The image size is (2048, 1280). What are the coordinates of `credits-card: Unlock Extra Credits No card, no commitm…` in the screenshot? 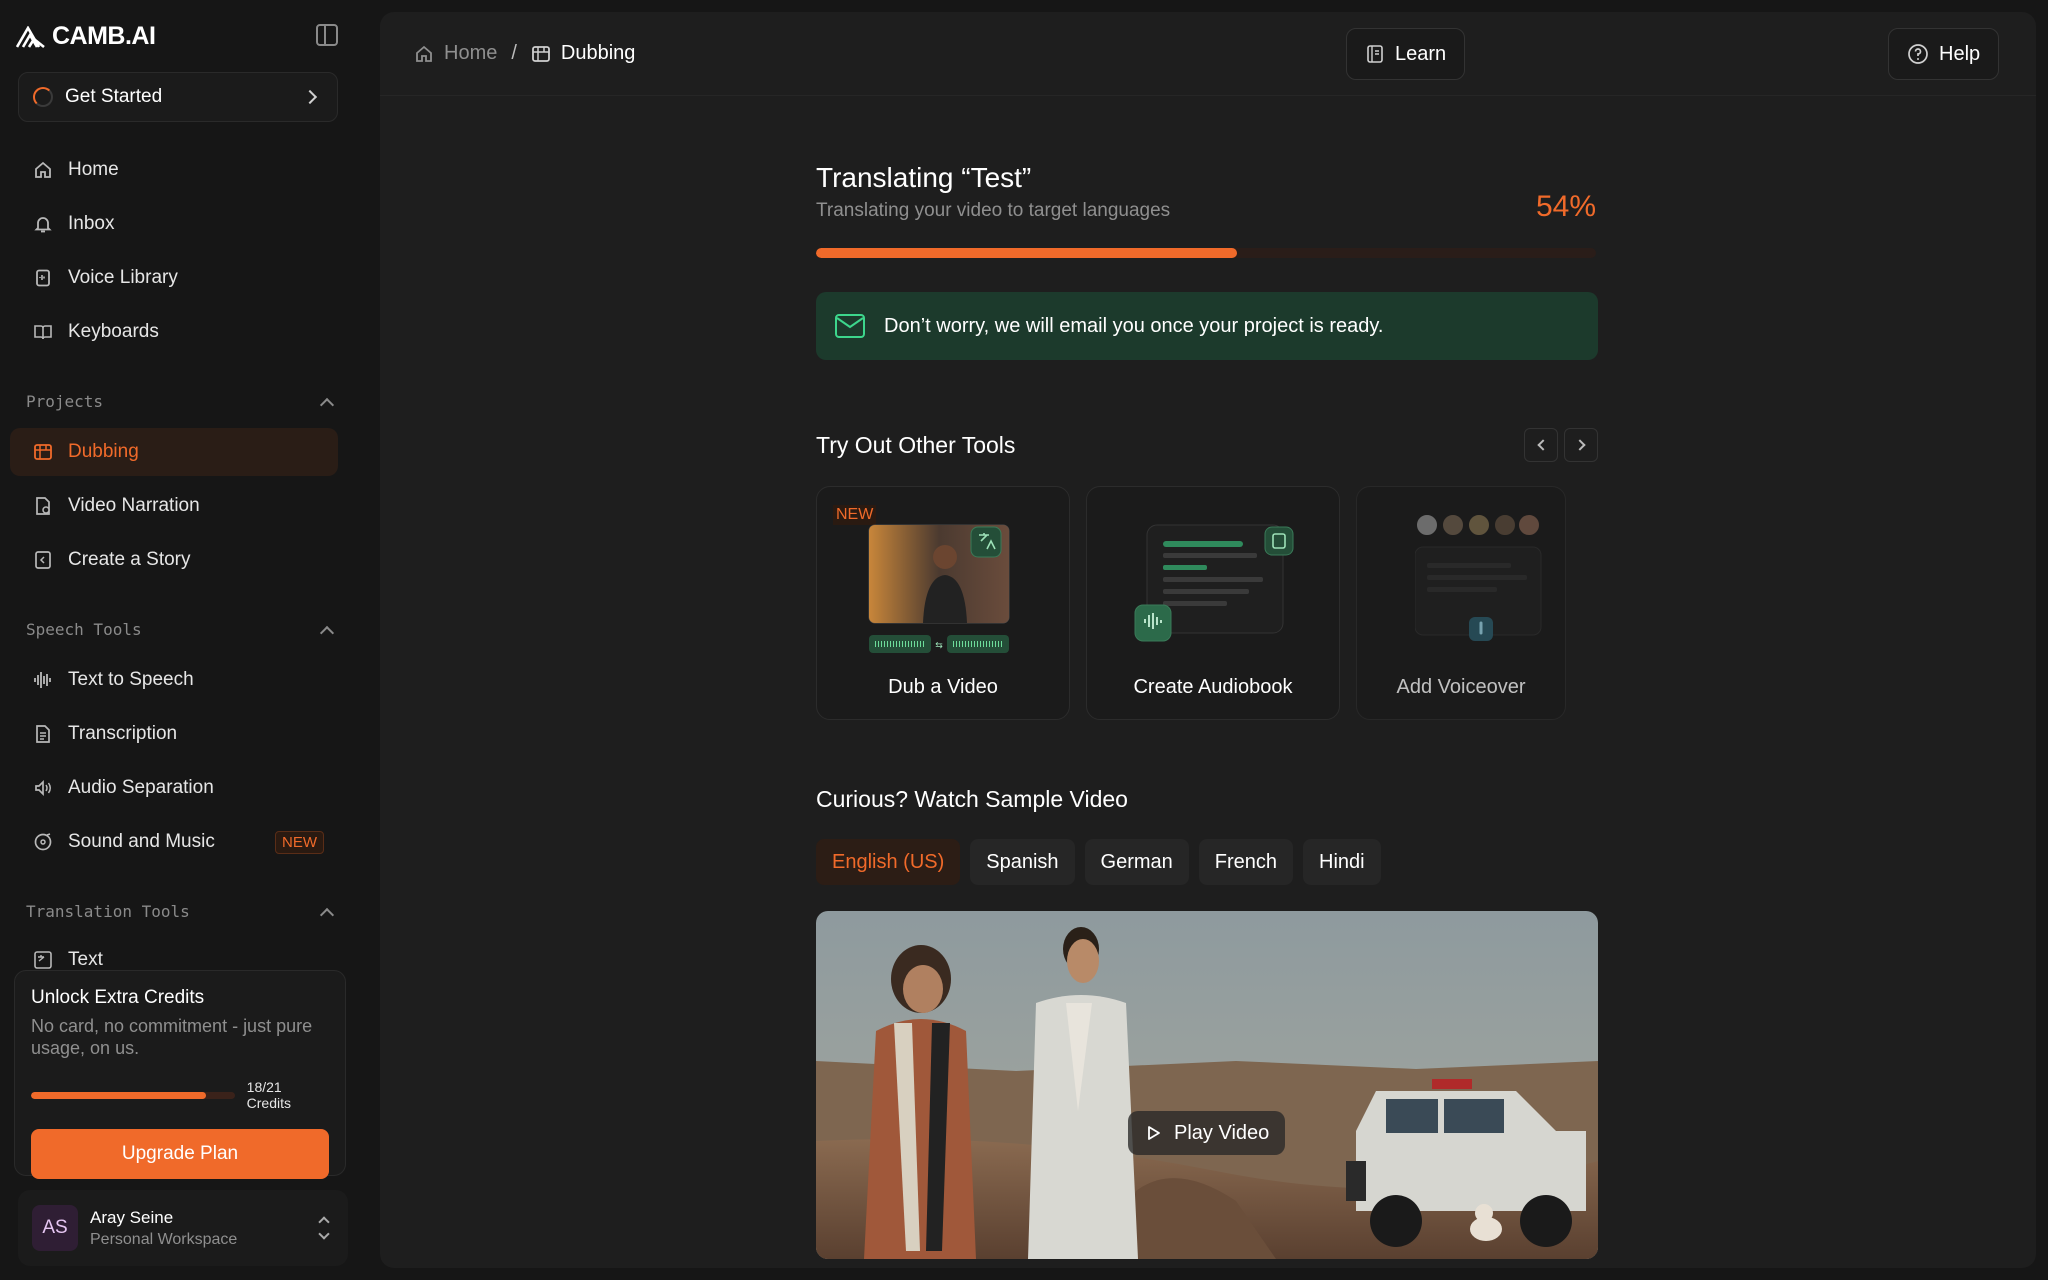 It's located at (180, 1074).